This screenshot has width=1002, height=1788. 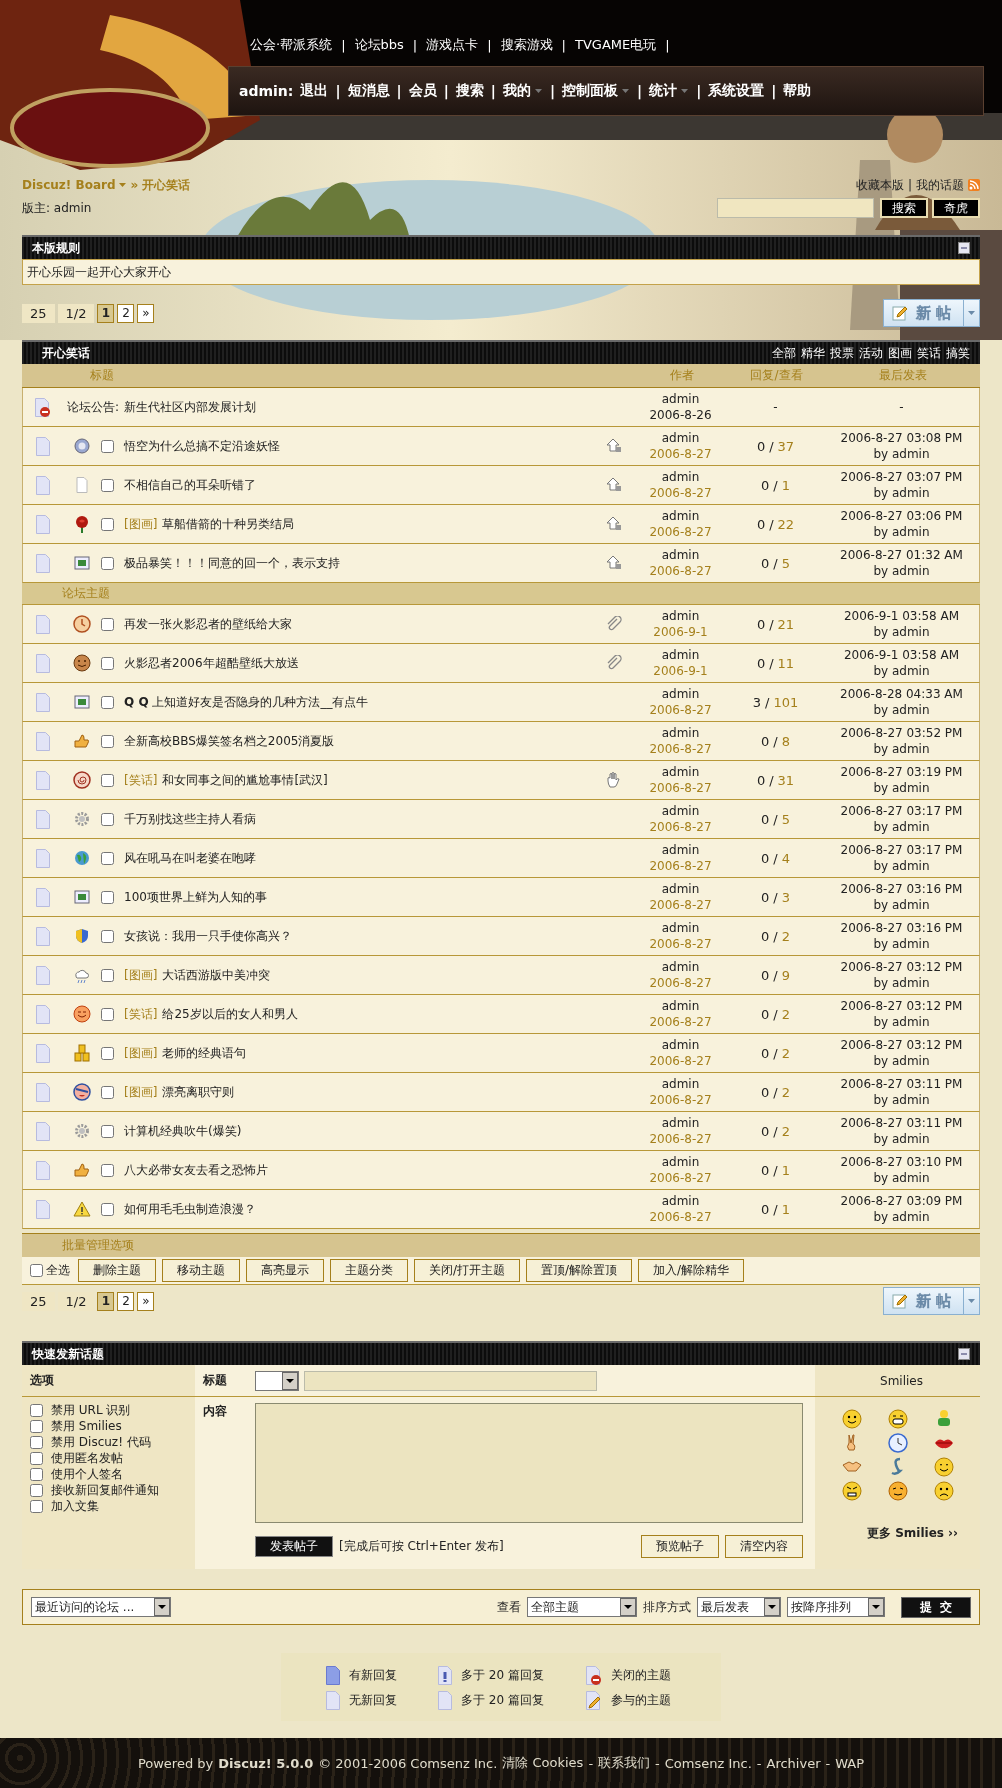 What do you see at coordinates (616, 45) in the screenshot?
I see `top-link: TVGAME电玩` at bounding box center [616, 45].